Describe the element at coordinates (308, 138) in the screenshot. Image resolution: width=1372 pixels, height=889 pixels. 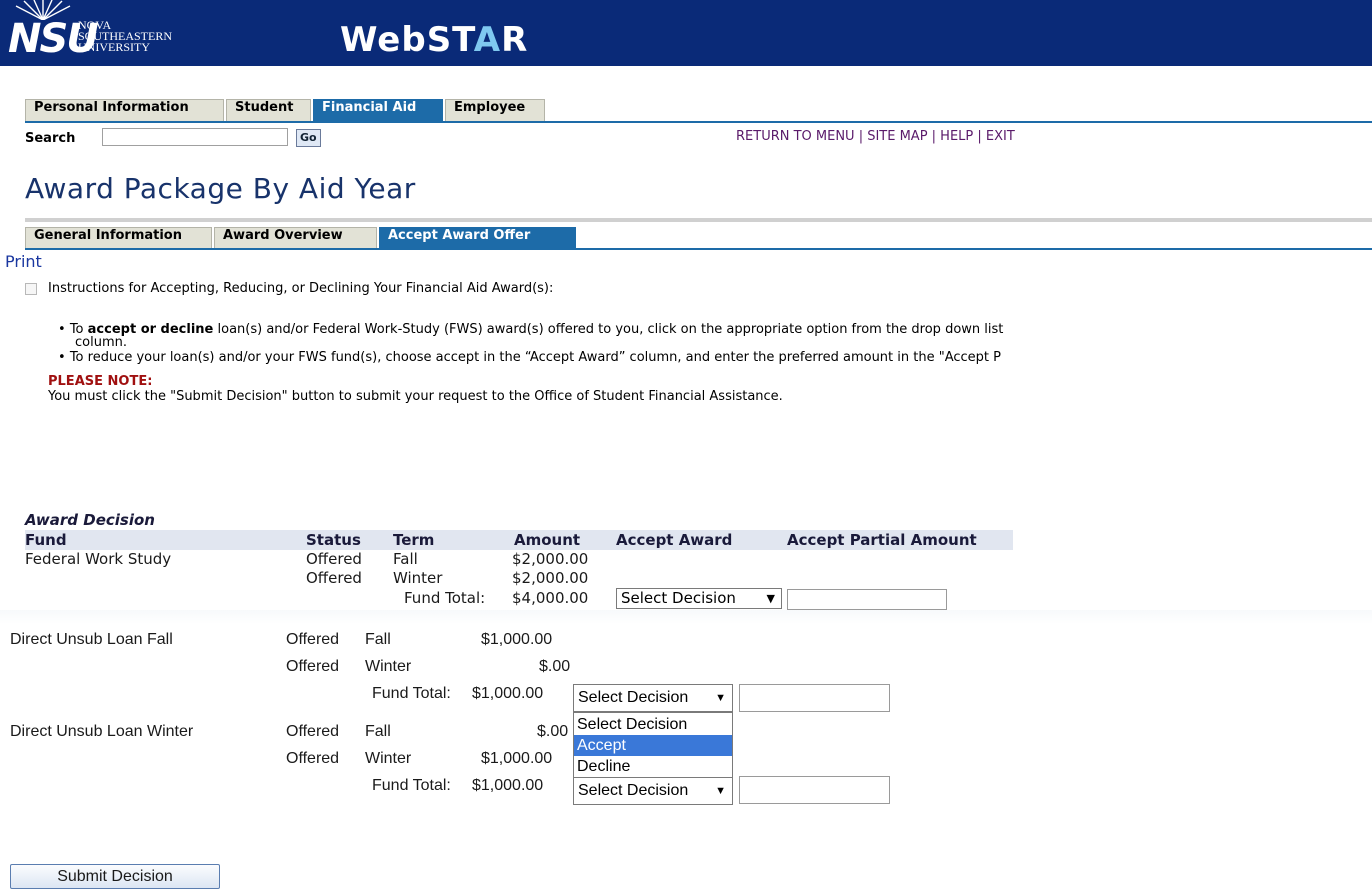
I see `go-button: Go` at that location.